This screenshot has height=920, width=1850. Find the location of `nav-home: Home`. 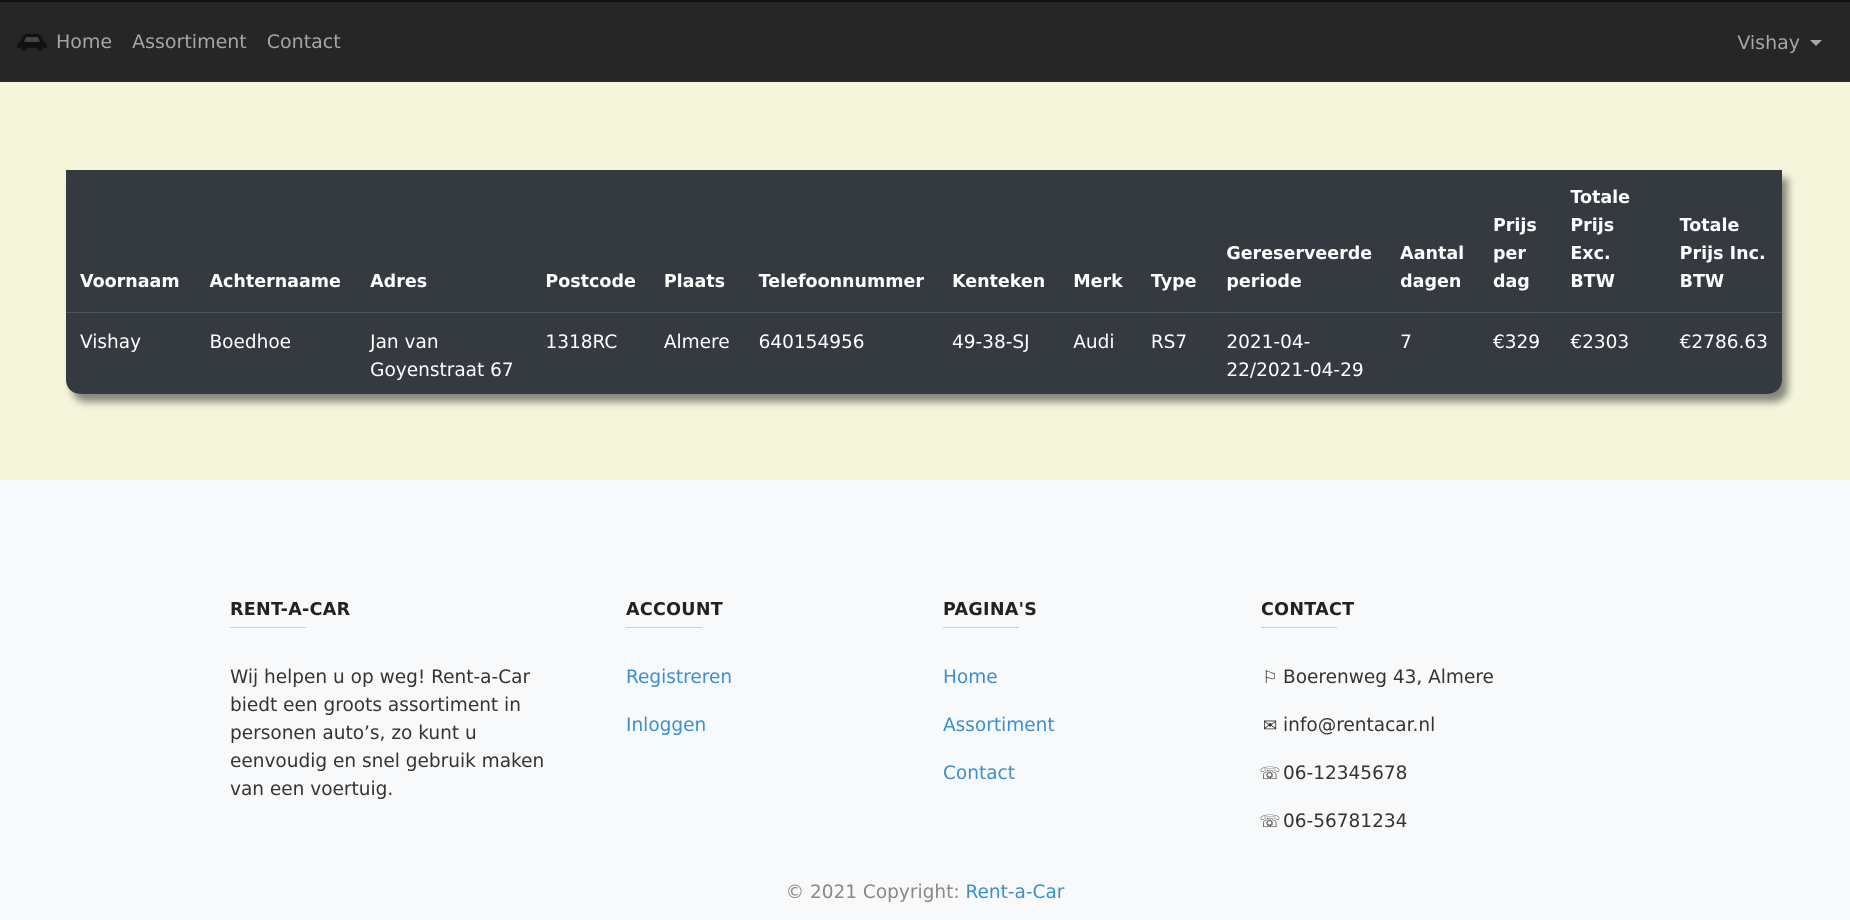

nav-home: Home is located at coordinates (84, 42).